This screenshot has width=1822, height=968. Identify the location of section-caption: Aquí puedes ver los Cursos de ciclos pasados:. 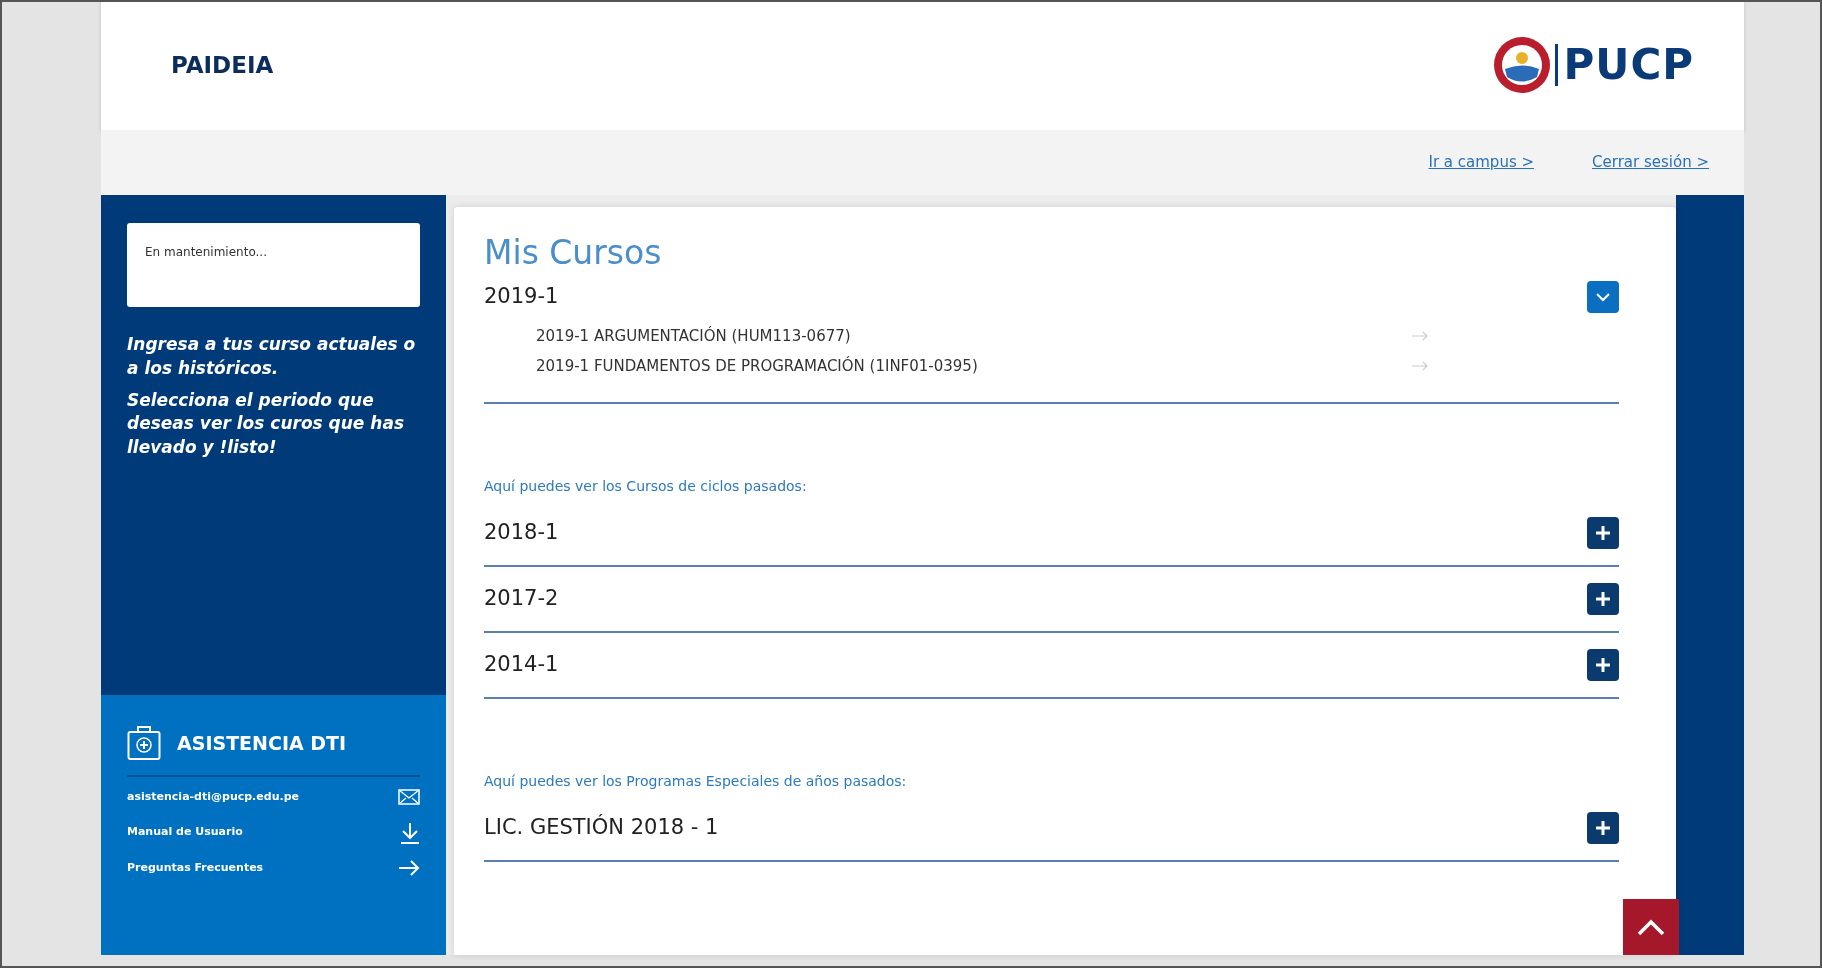
(646, 486).